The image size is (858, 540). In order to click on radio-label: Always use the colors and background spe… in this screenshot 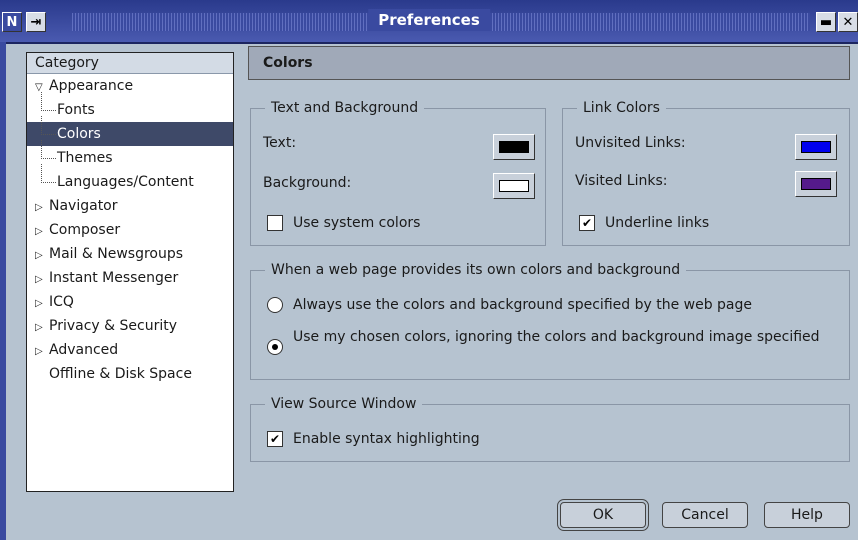, I will do `click(523, 305)`.